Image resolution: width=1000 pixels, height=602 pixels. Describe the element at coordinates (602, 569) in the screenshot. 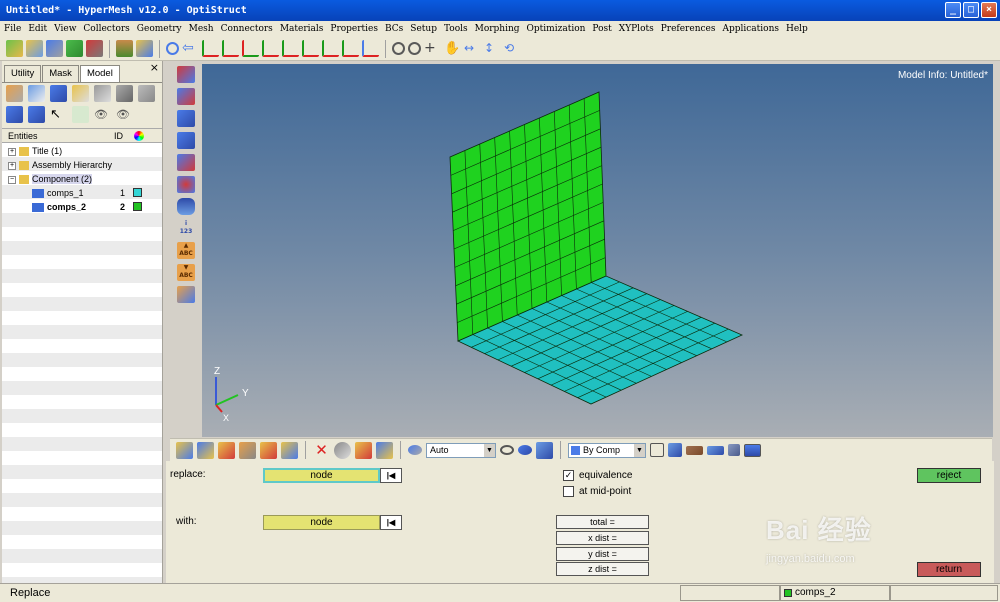

I see `z-distance-button: z dist =` at that location.